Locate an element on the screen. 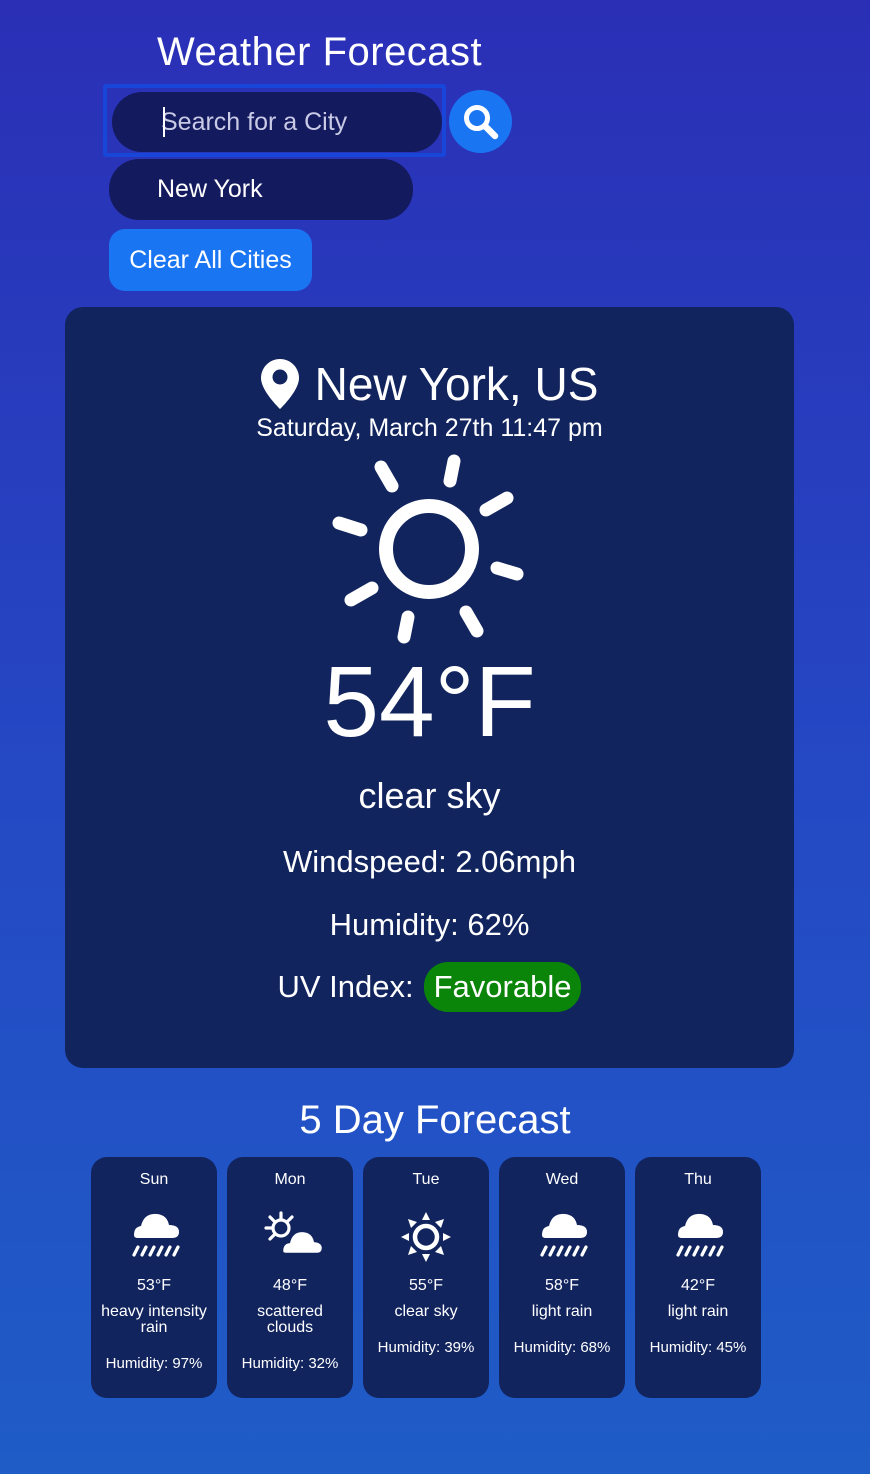 This screenshot has height=1474, width=870. forecast-day-card: Mon 48°F scattered clouds Humidity: 32% is located at coordinates (290, 1277).